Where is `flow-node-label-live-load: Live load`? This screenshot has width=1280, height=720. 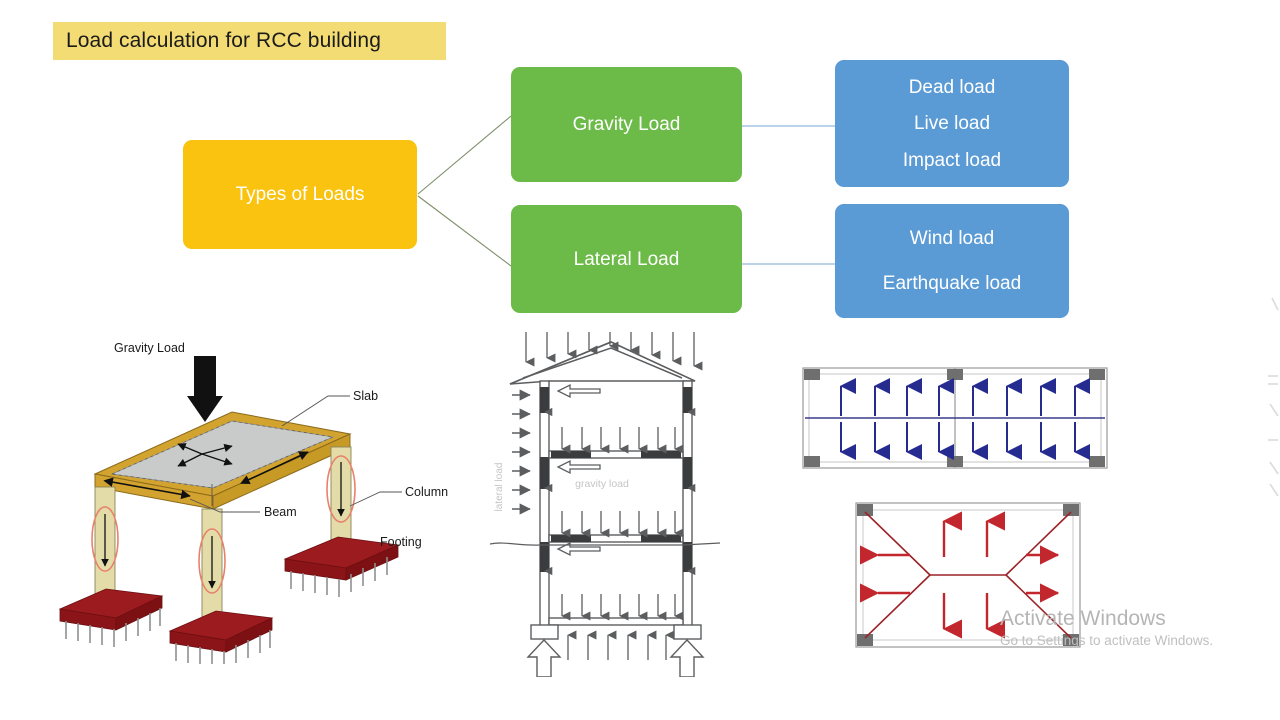 flow-node-label-live-load: Live load is located at coordinates (952, 123).